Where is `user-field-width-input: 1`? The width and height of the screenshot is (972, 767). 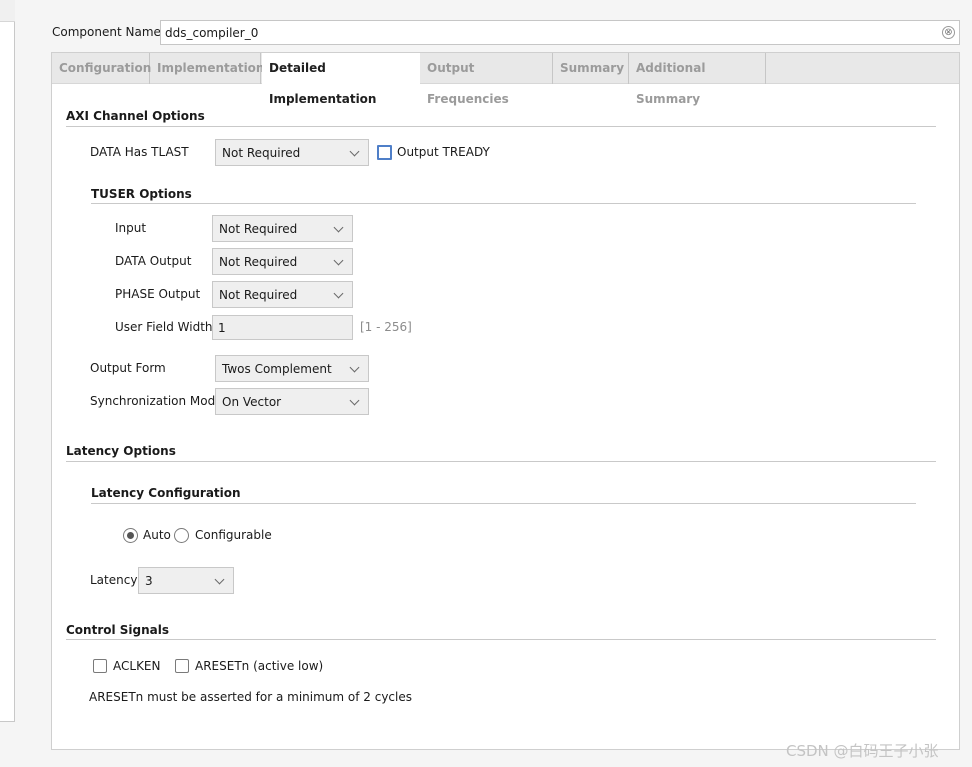
user-field-width-input: 1 is located at coordinates (282, 327).